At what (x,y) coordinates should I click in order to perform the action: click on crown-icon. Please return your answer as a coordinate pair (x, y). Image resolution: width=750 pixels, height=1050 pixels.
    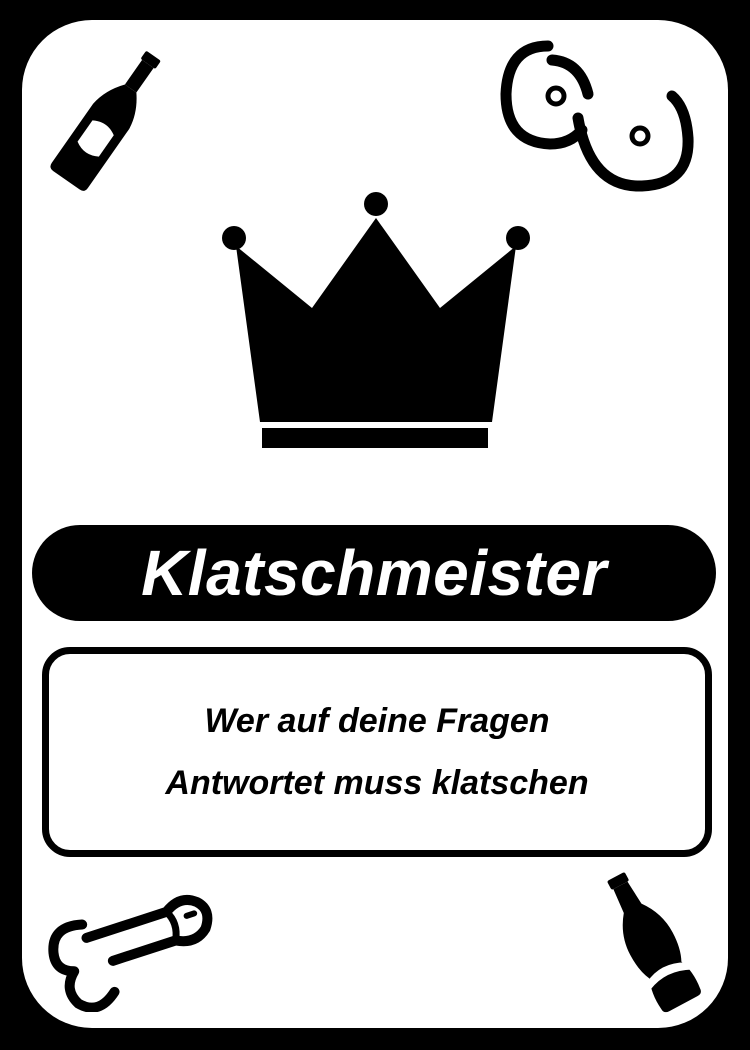
    Looking at the image, I should click on (376, 320).